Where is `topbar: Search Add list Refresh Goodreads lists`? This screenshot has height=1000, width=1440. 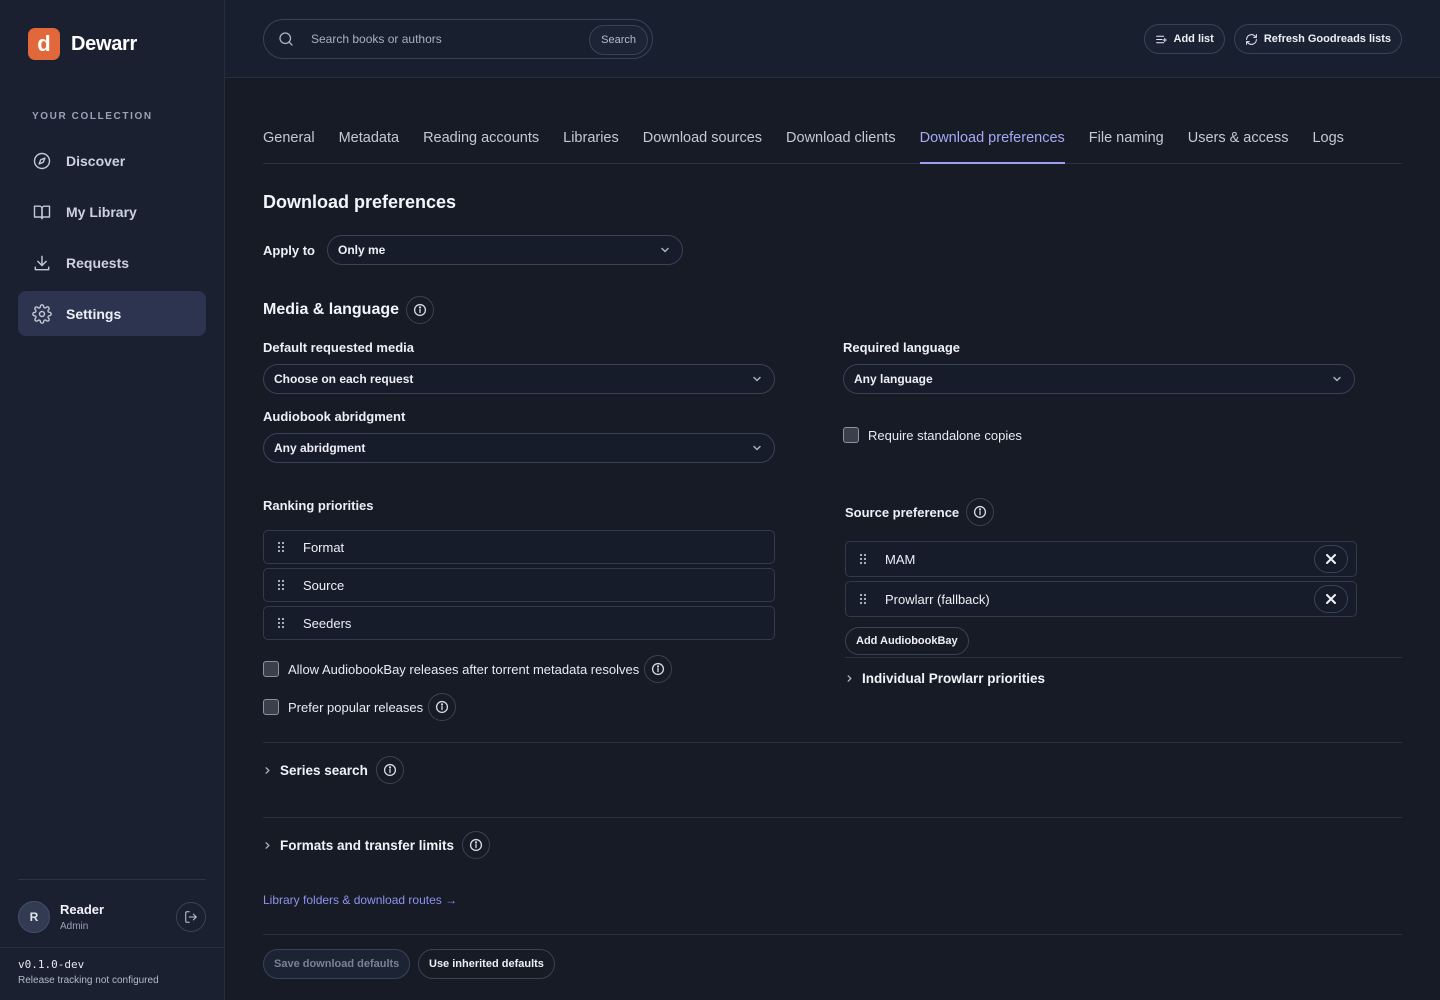
topbar: Search Add list Refresh Goodreads lists is located at coordinates (832, 39).